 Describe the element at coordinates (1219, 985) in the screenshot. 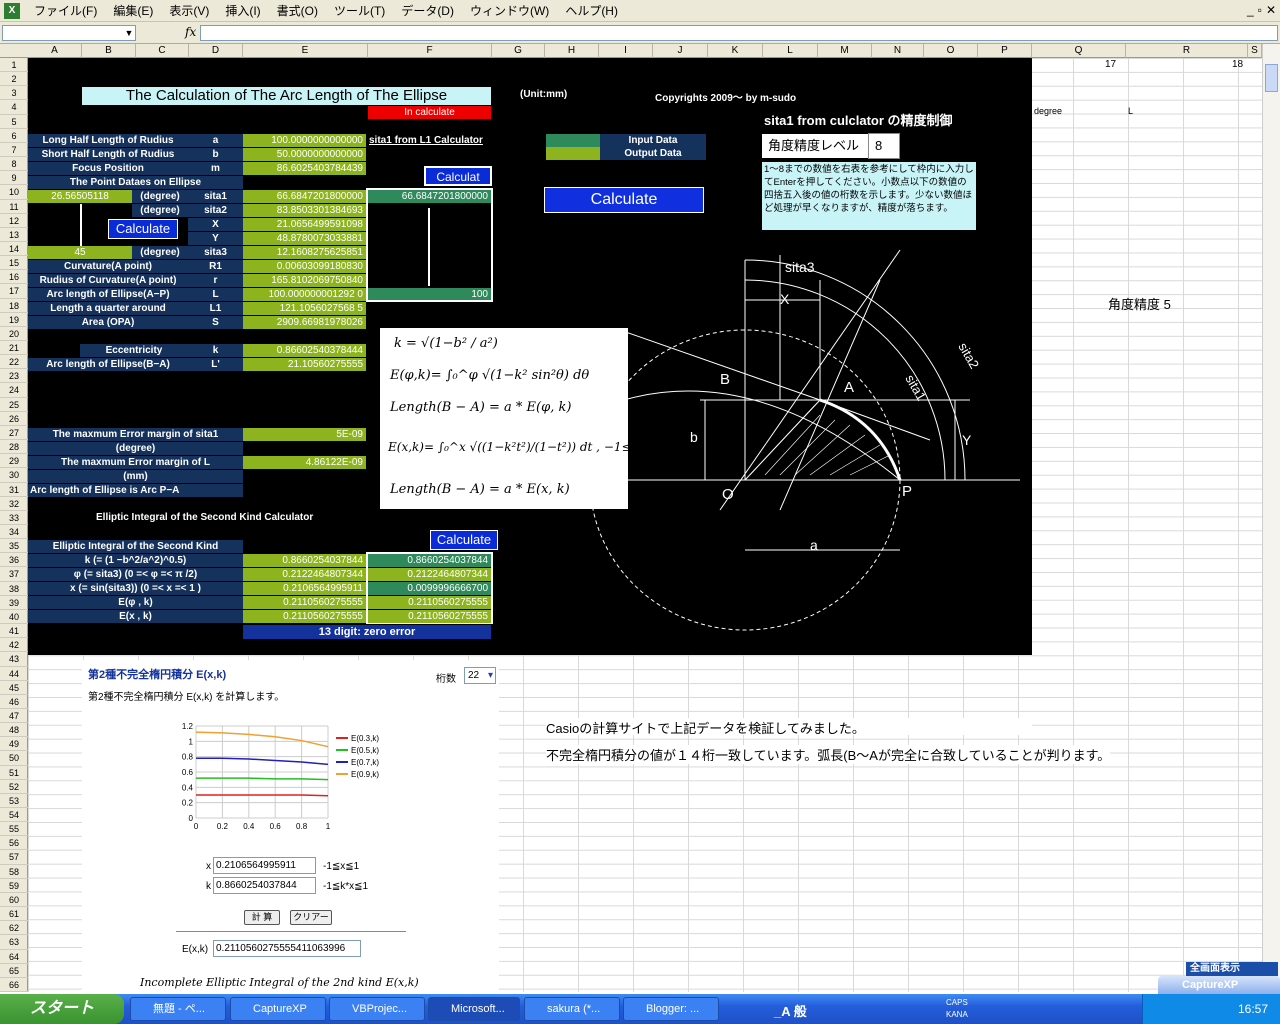

I see `capturexp-popup: CaptureXP` at that location.